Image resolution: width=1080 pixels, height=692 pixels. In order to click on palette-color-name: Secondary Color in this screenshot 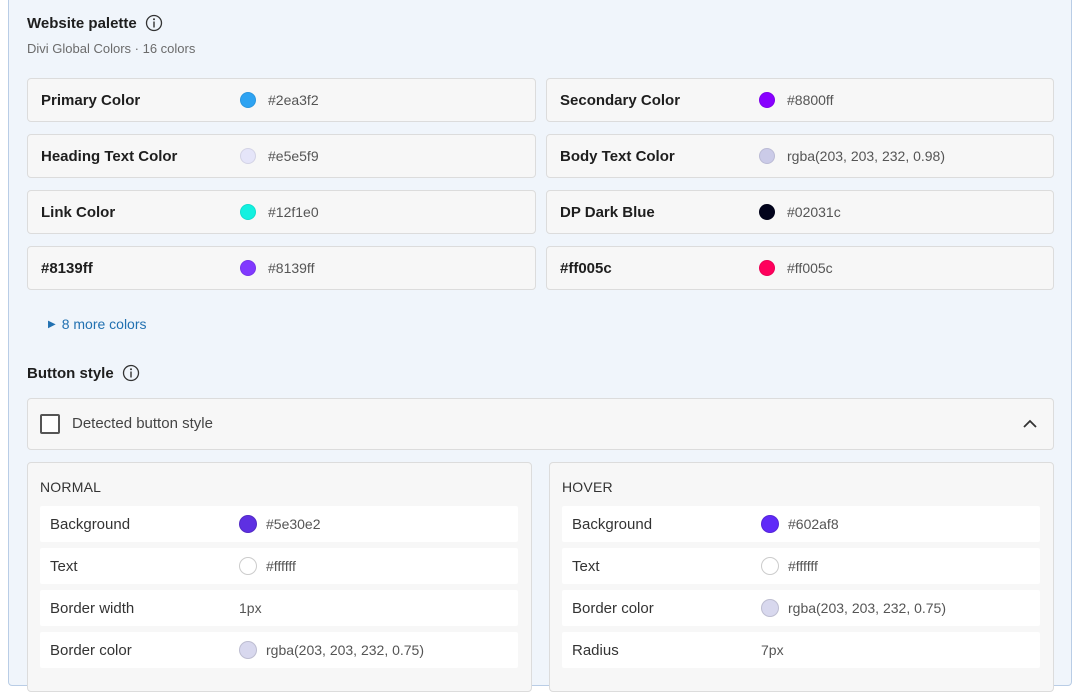, I will do `click(620, 100)`.